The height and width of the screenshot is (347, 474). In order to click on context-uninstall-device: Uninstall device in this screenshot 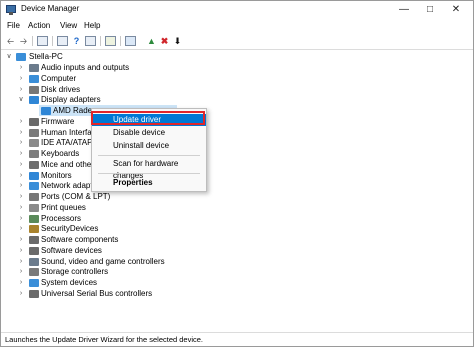, I will do `click(149, 146)`.